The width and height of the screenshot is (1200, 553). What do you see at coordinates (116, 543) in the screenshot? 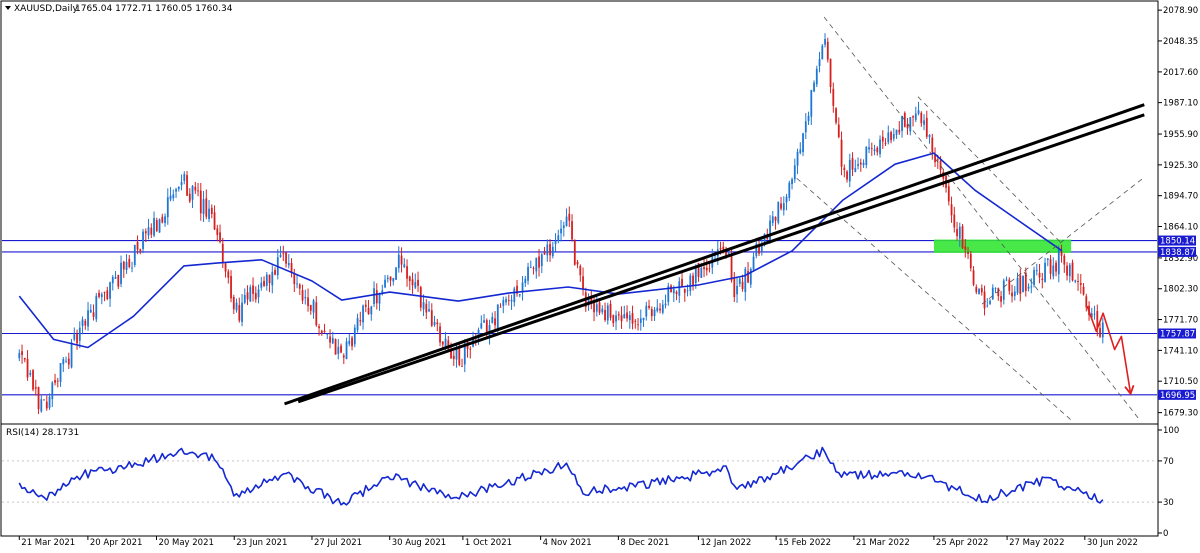
I see `date-tick-label: 20 Apr 2021` at bounding box center [116, 543].